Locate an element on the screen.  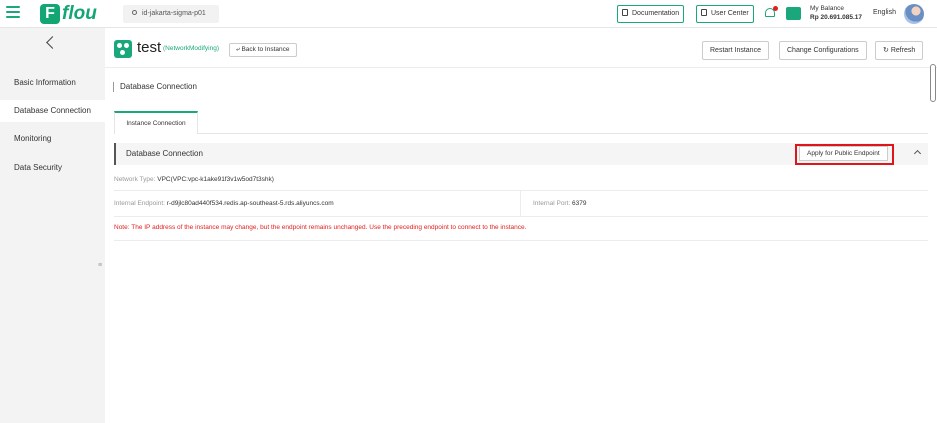
balance-display: My Balance Rp 20.691.085.17 is located at coordinates (836, 13).